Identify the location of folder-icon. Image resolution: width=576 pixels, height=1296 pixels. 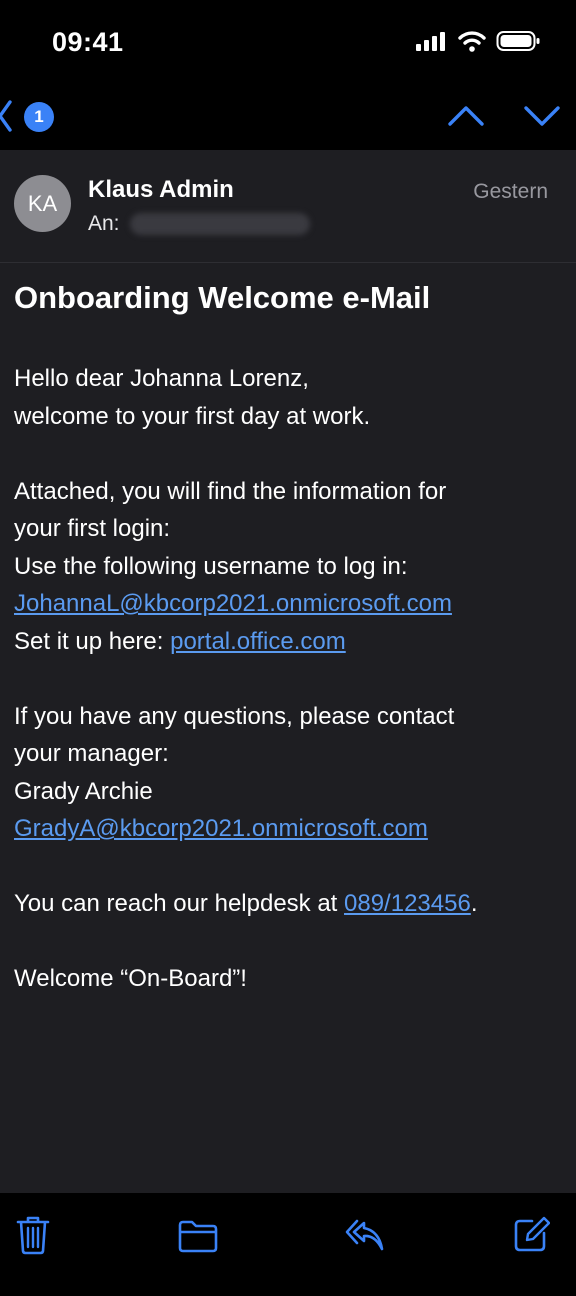
(198, 1236).